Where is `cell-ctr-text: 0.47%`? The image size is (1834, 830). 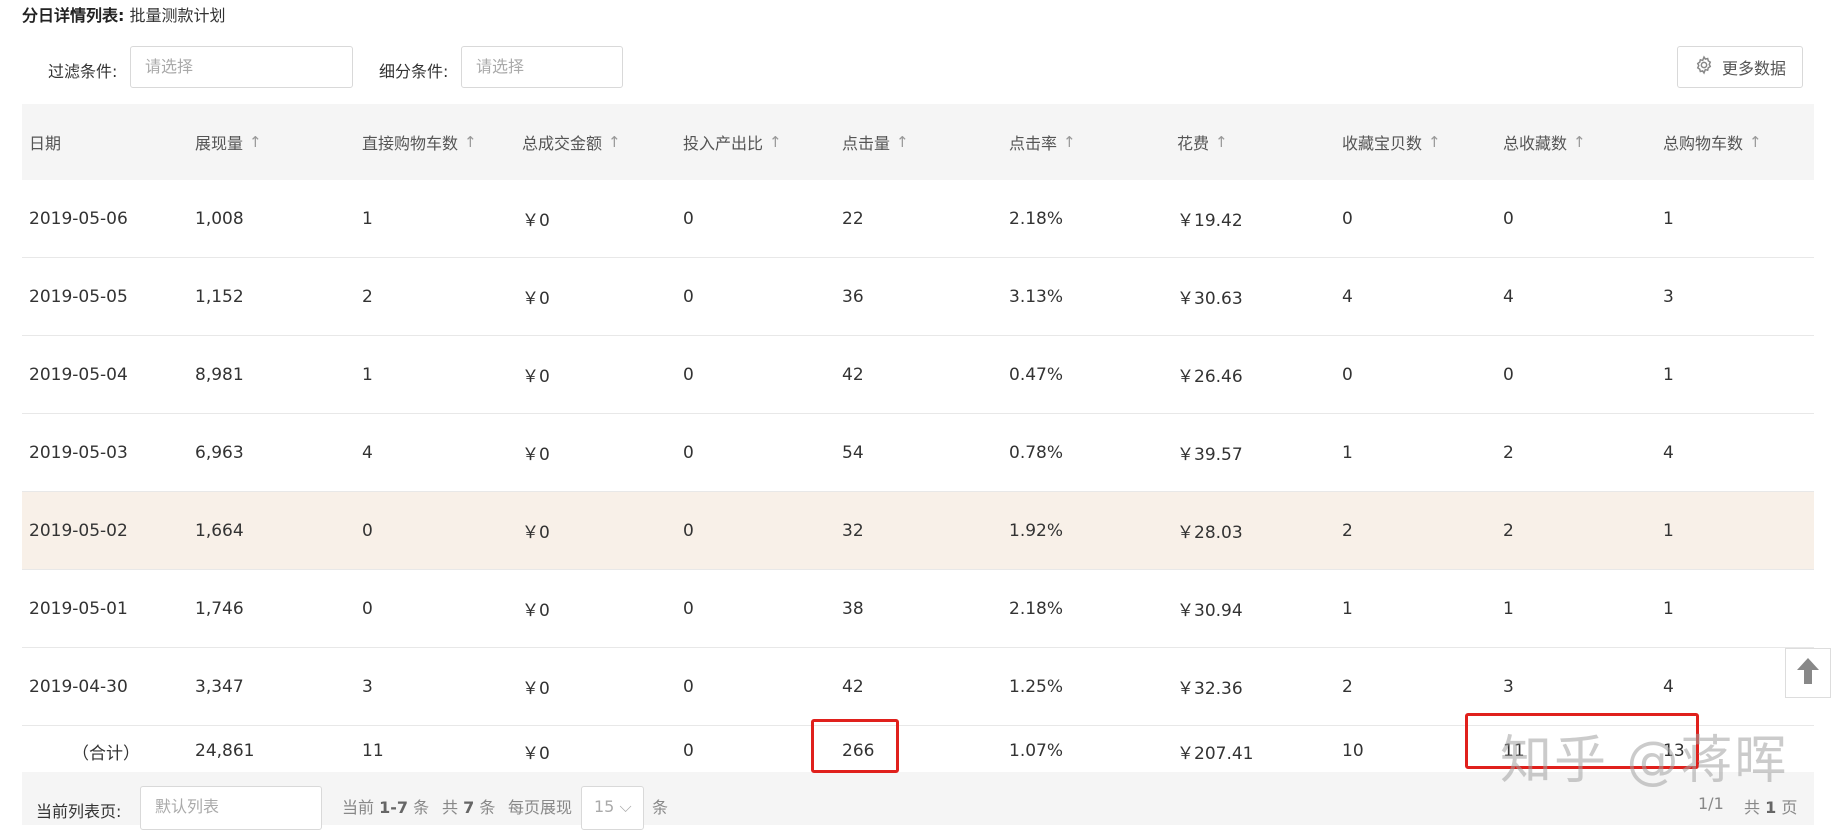 cell-ctr-text: 0.47% is located at coordinates (1036, 374).